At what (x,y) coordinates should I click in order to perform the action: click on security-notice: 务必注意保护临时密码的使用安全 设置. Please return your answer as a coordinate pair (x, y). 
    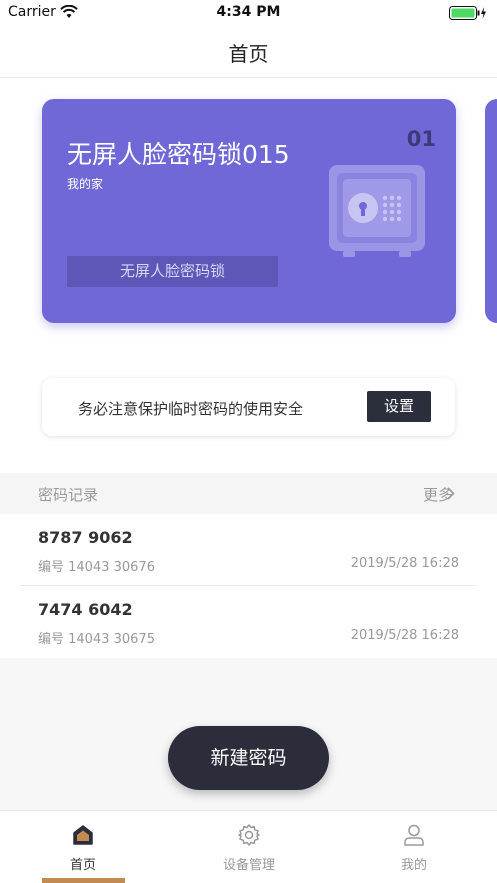
    Looking at the image, I should click on (248, 407).